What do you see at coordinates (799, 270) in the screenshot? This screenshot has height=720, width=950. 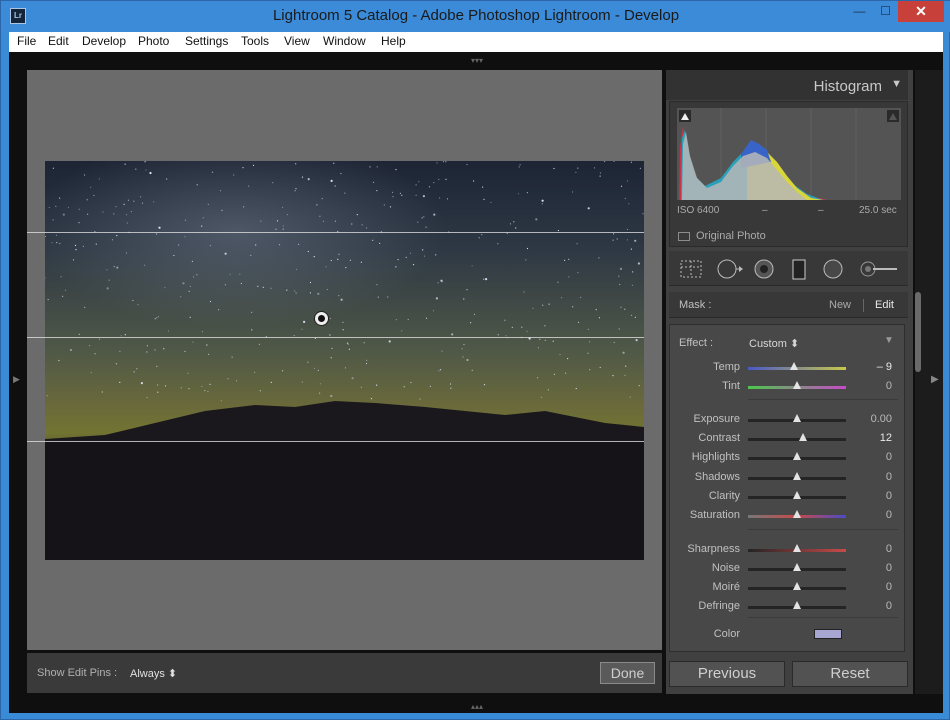 I see `graduated-filter-icon` at bounding box center [799, 270].